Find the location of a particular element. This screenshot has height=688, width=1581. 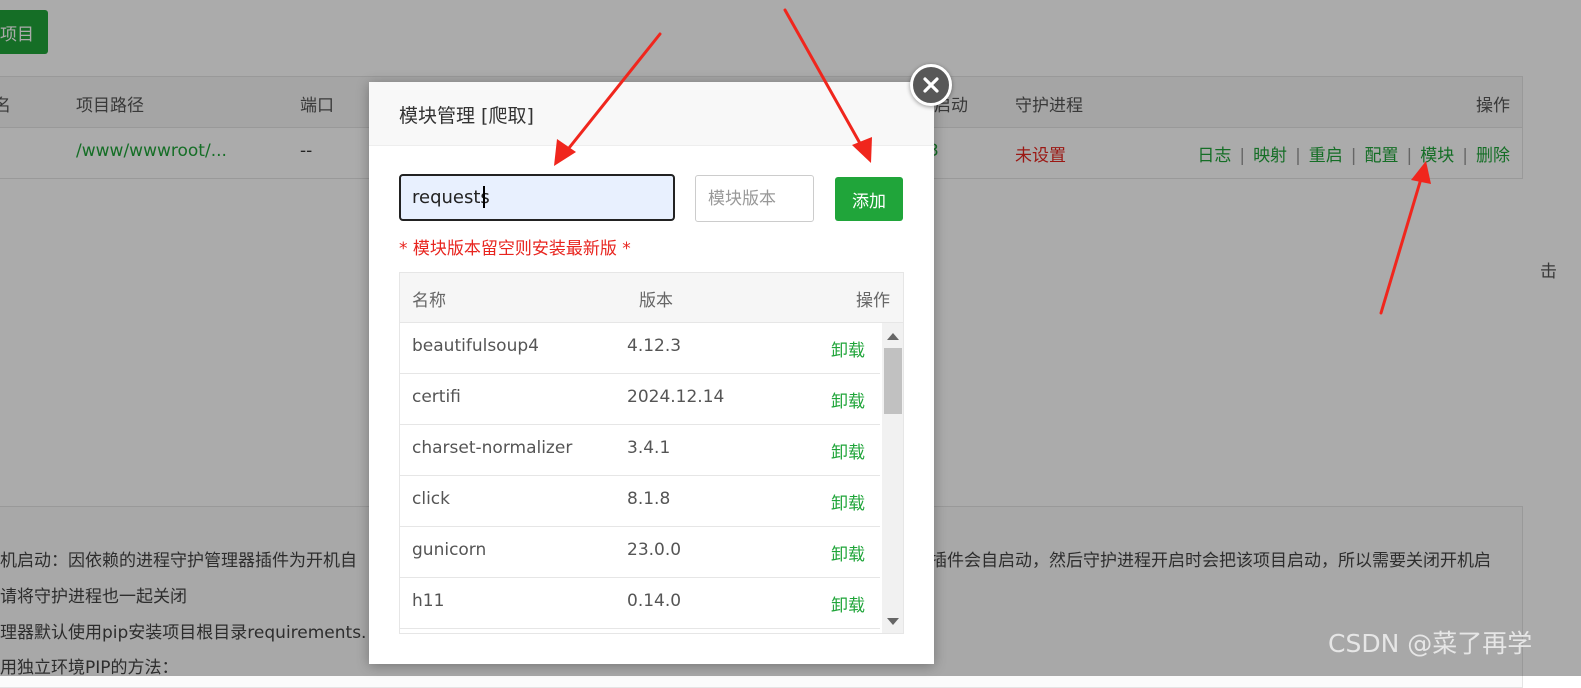

arrow-to-module-link-icon is located at coordinates (1402, 242).